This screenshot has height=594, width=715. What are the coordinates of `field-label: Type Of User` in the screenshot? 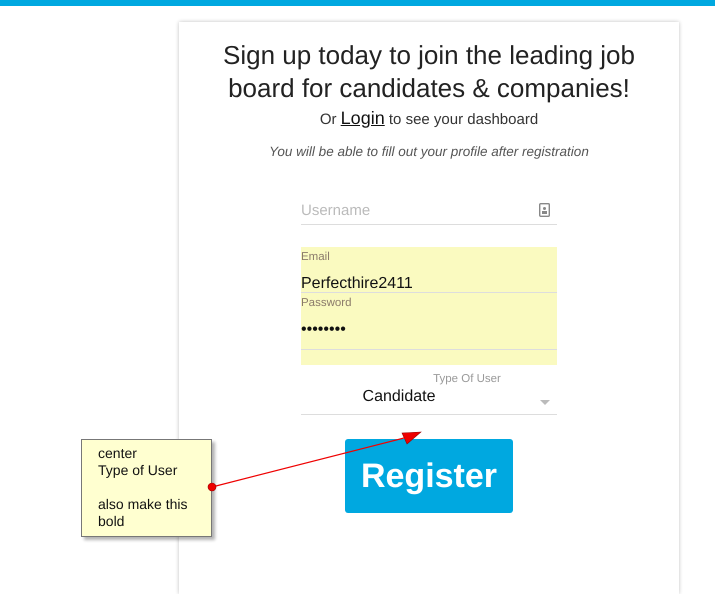 It's located at (467, 379).